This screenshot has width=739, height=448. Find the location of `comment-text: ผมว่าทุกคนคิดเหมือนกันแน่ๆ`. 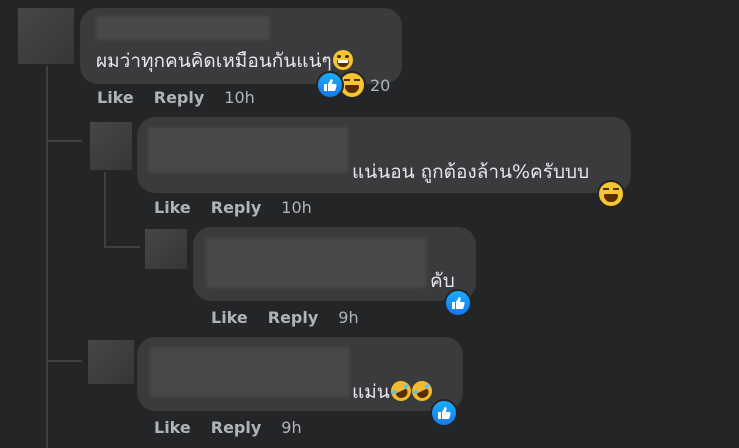

comment-text: ผมว่าทุกคนคิดเหมือนกันแน่ๆ is located at coordinates (224, 61).